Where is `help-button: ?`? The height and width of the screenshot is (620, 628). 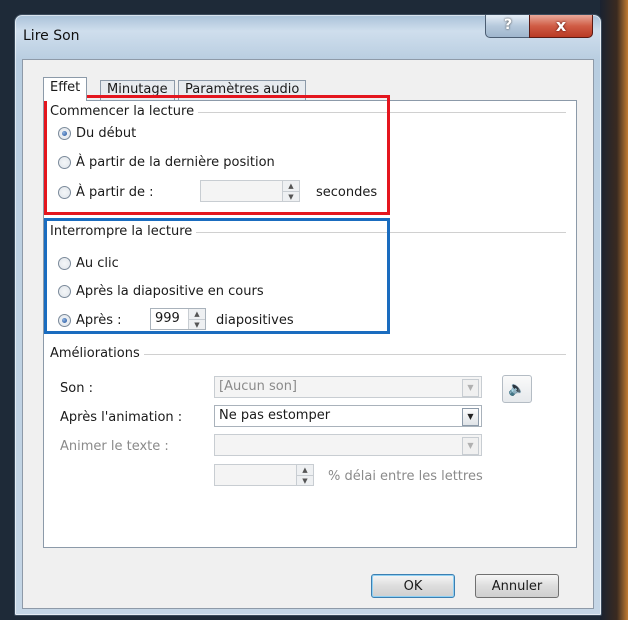 help-button: ? is located at coordinates (508, 26).